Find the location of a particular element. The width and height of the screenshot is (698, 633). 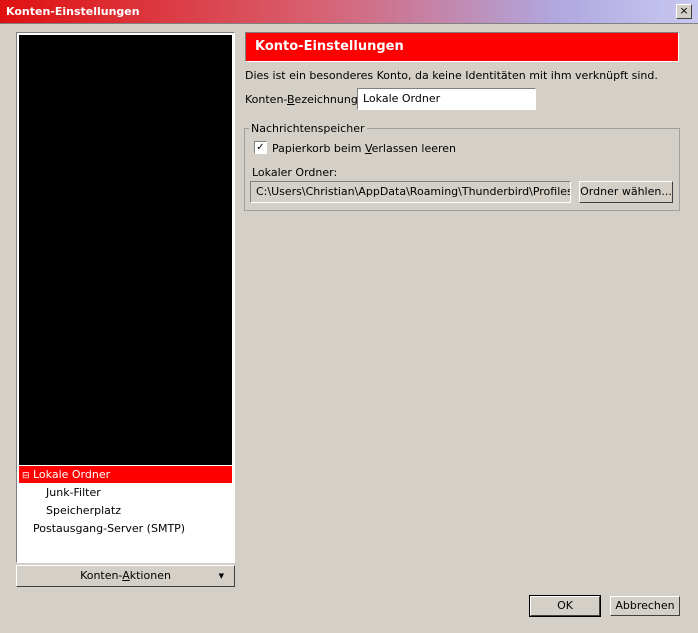

account-actions-button: Konten-Aktionen ▼ is located at coordinates (125, 576).